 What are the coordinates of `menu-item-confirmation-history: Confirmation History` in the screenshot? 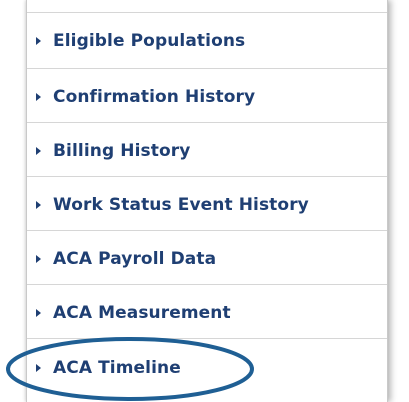 It's located at (207, 97).